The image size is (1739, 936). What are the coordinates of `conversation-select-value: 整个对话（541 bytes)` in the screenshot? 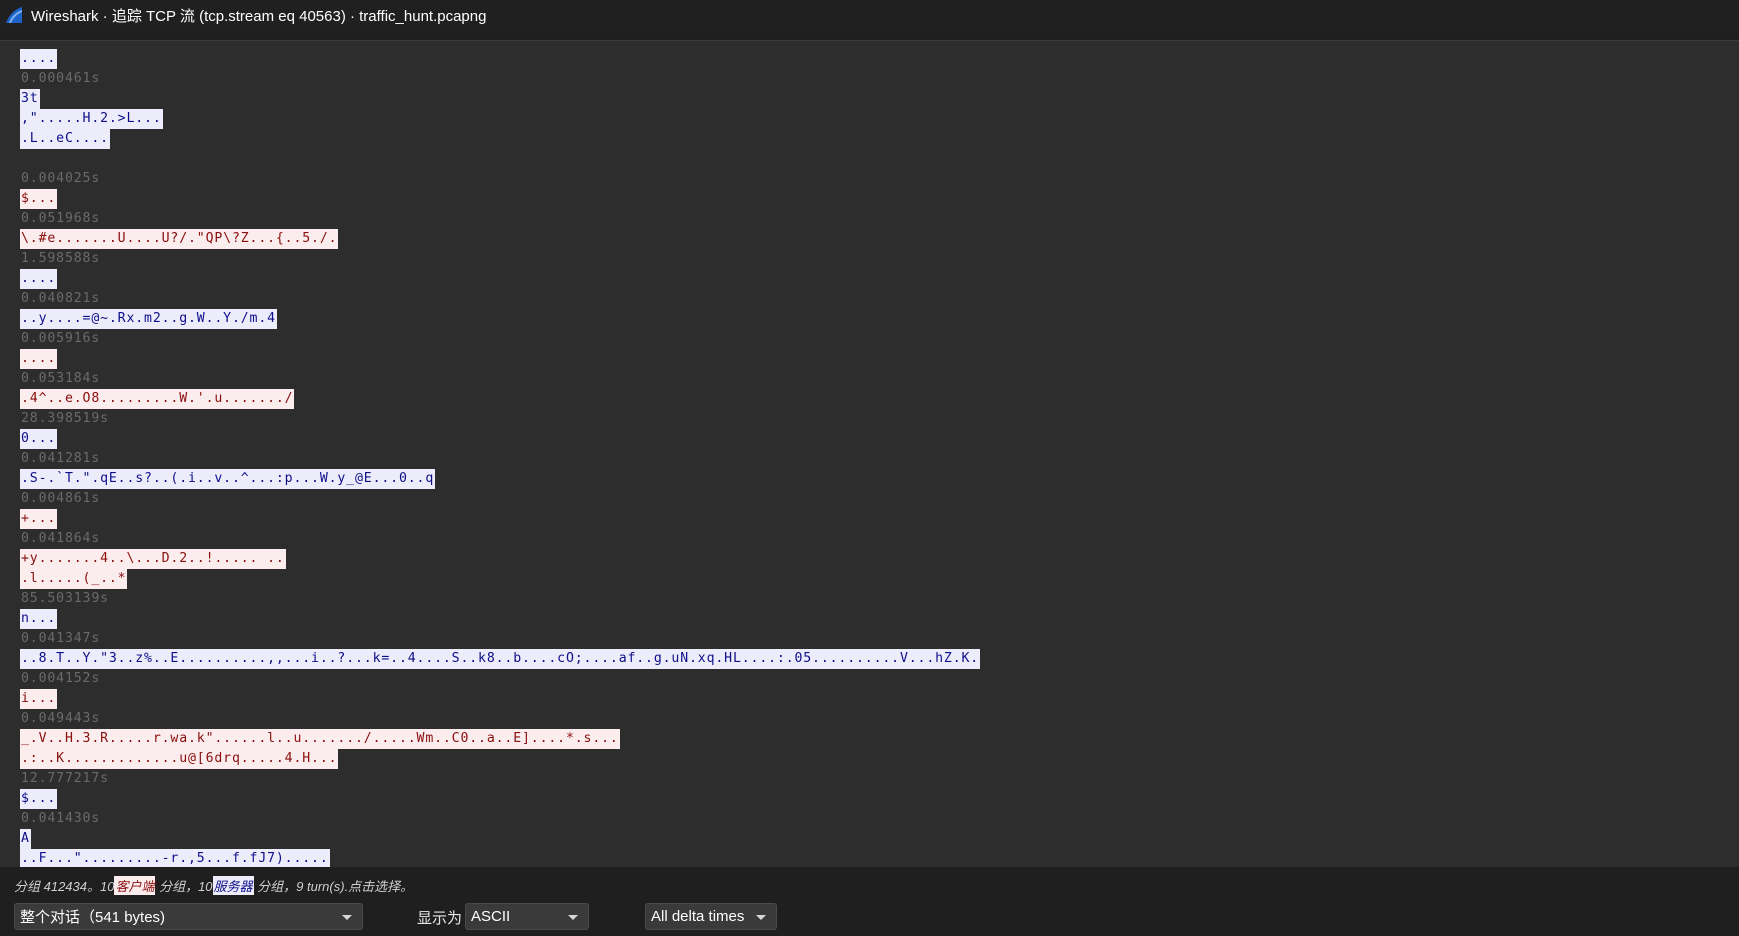 It's located at (93, 917).